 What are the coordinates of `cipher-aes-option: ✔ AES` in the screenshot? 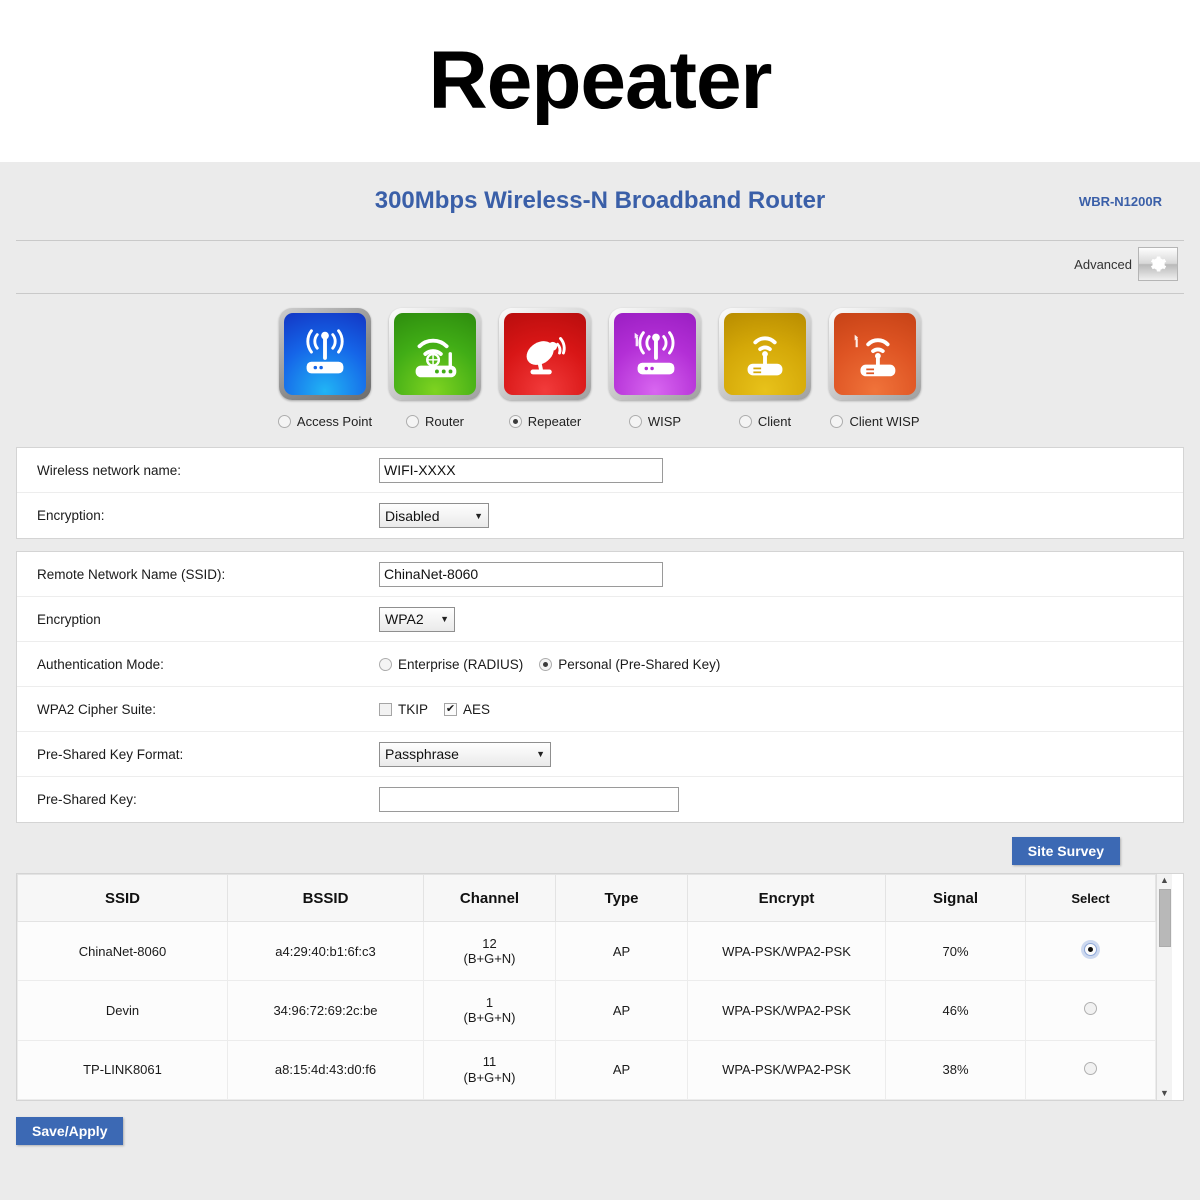 It's located at (467, 709).